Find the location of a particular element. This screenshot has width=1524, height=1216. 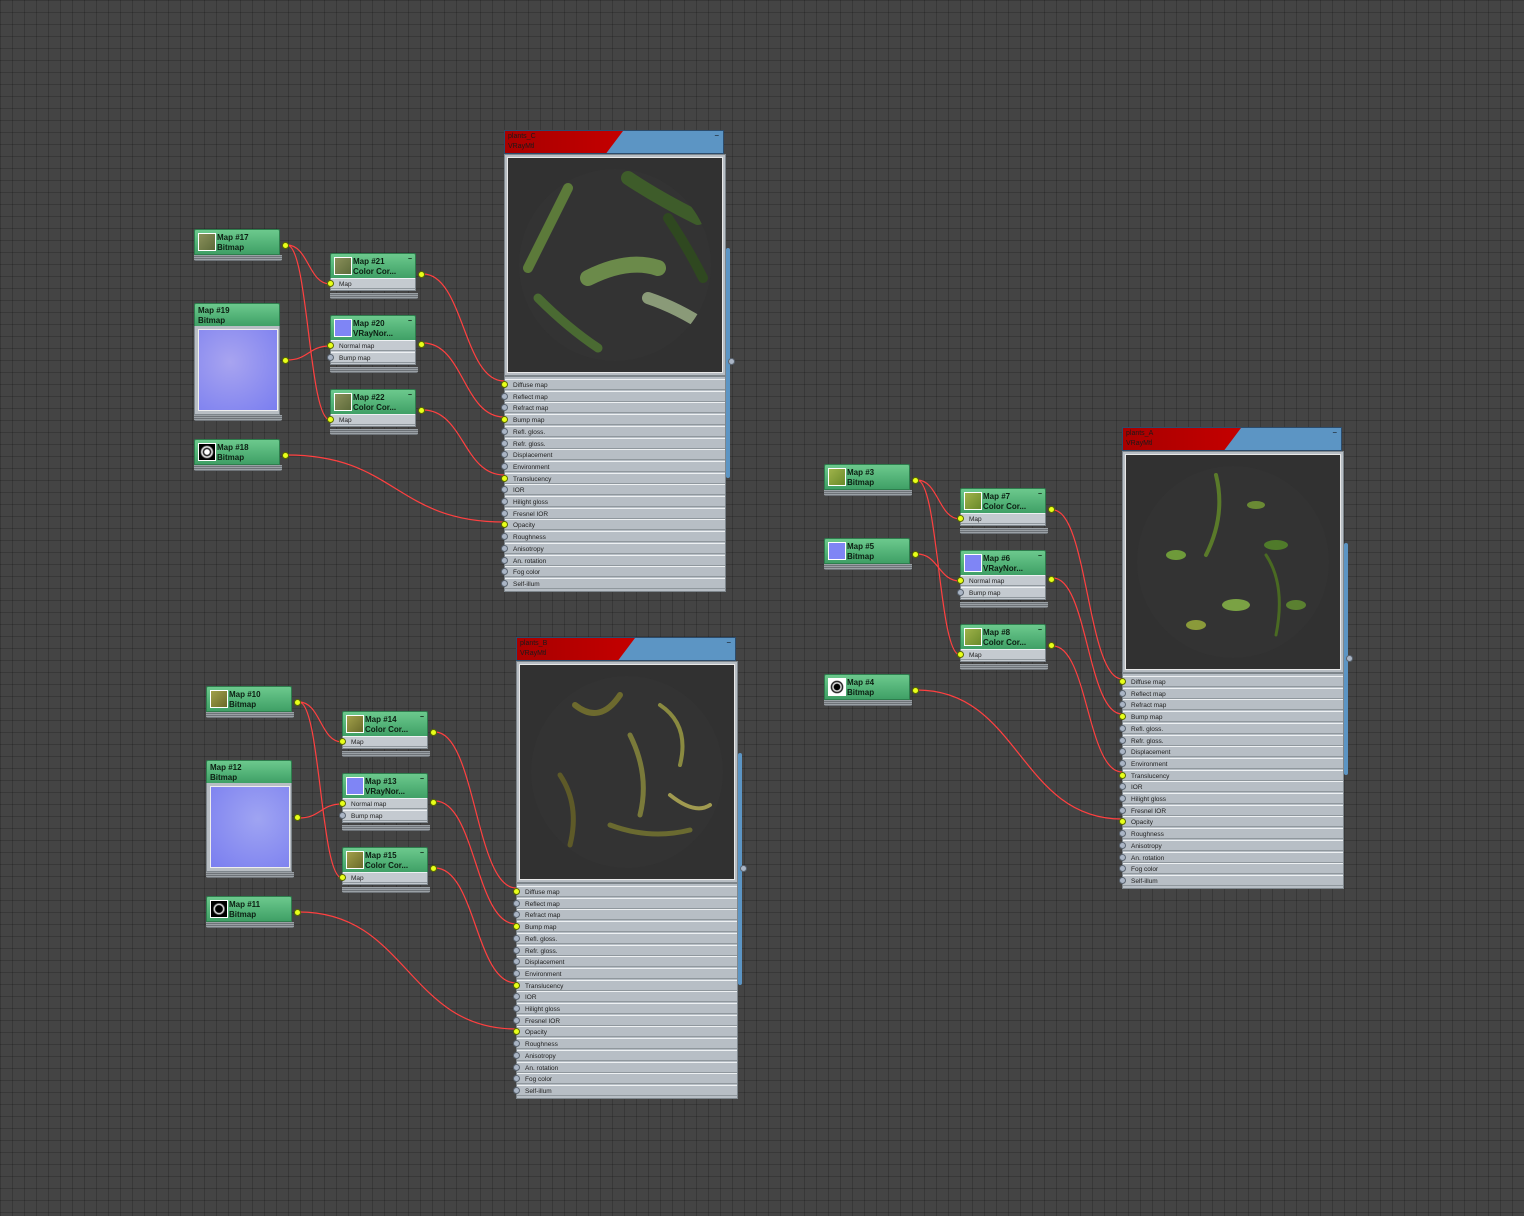

map-node-7: Map #7 Color Cor... − Map is located at coordinates (1006, 511).